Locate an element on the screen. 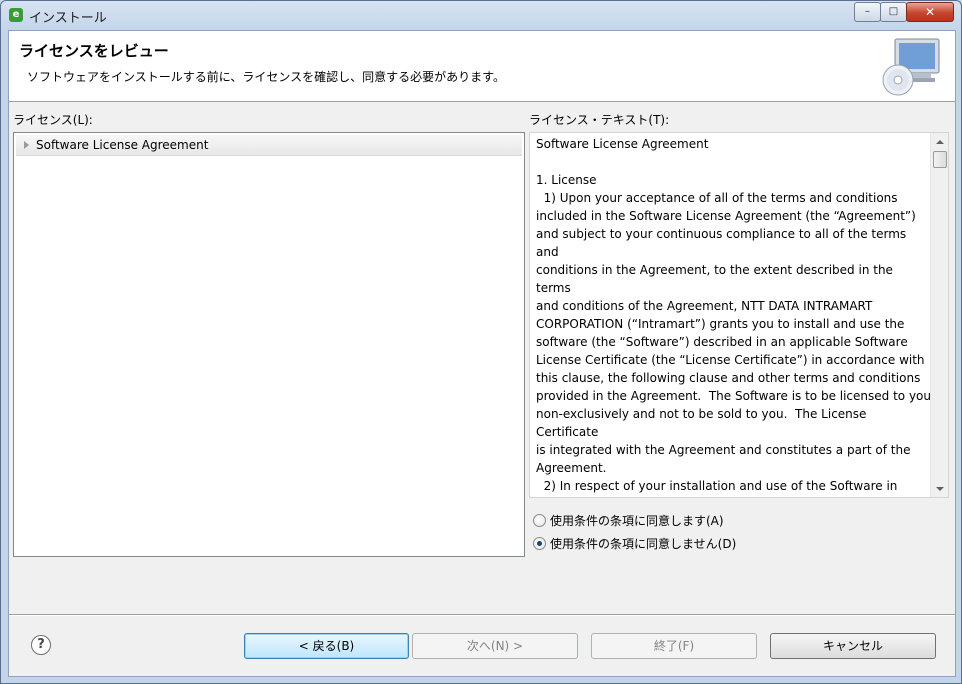 The height and width of the screenshot is (684, 962). computer-cd-icon is located at coordinates (911, 67).